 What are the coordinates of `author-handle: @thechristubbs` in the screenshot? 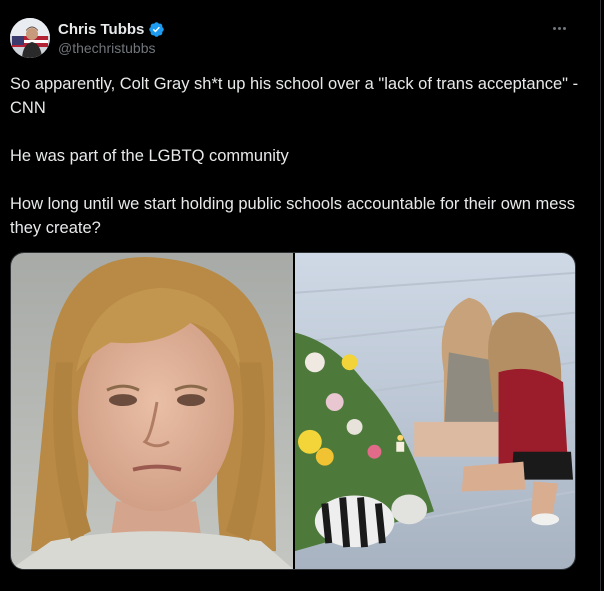 It's located at (106, 48).